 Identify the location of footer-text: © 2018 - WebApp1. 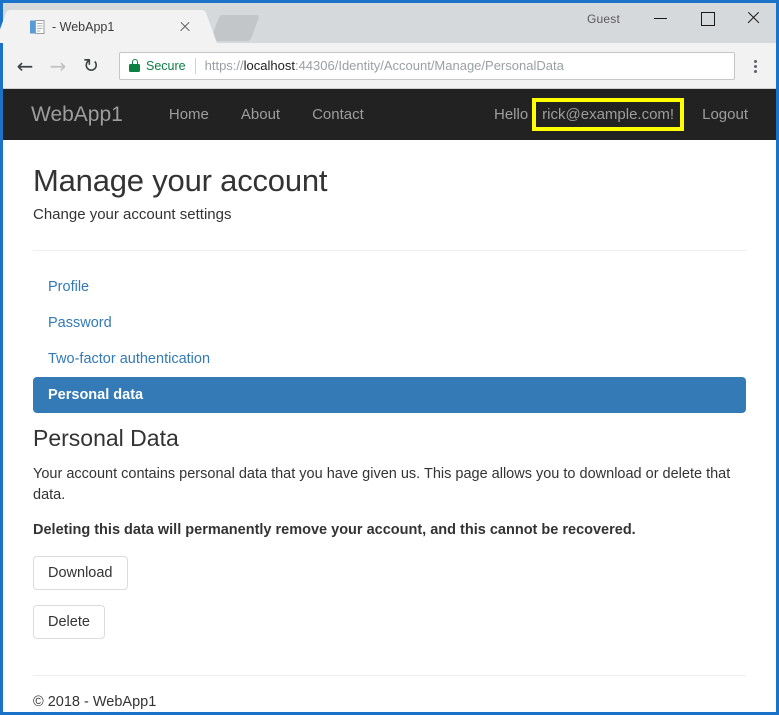
(95, 702).